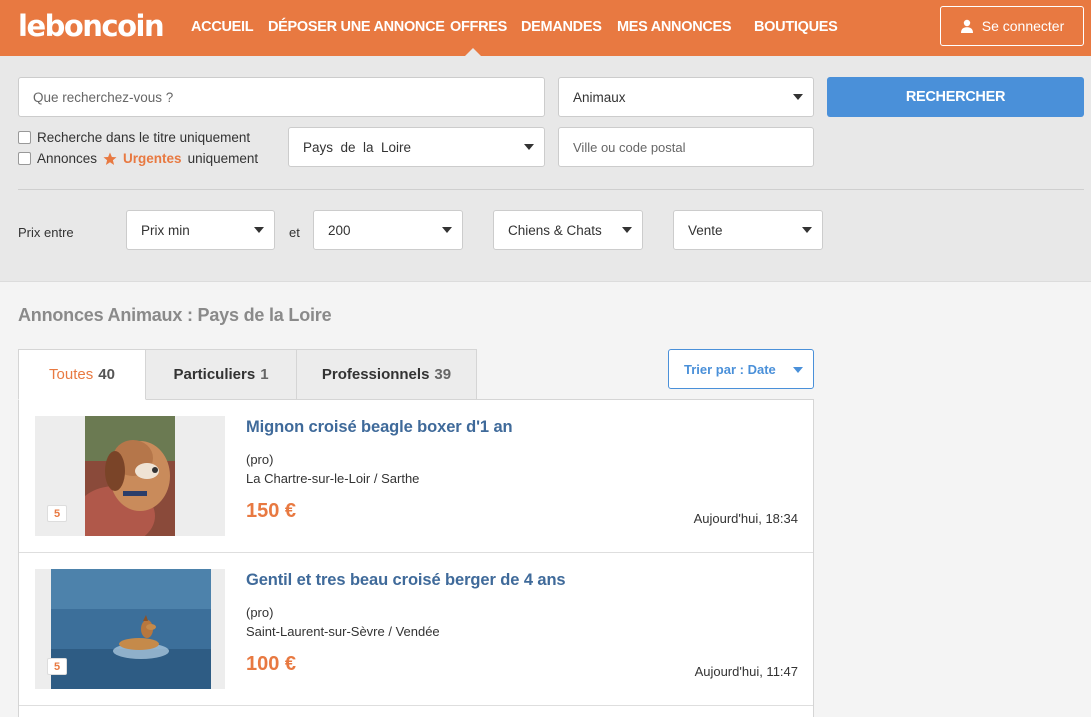 Image resolution: width=1091 pixels, height=717 pixels. I want to click on login-button: Se connecter, so click(1012, 26).